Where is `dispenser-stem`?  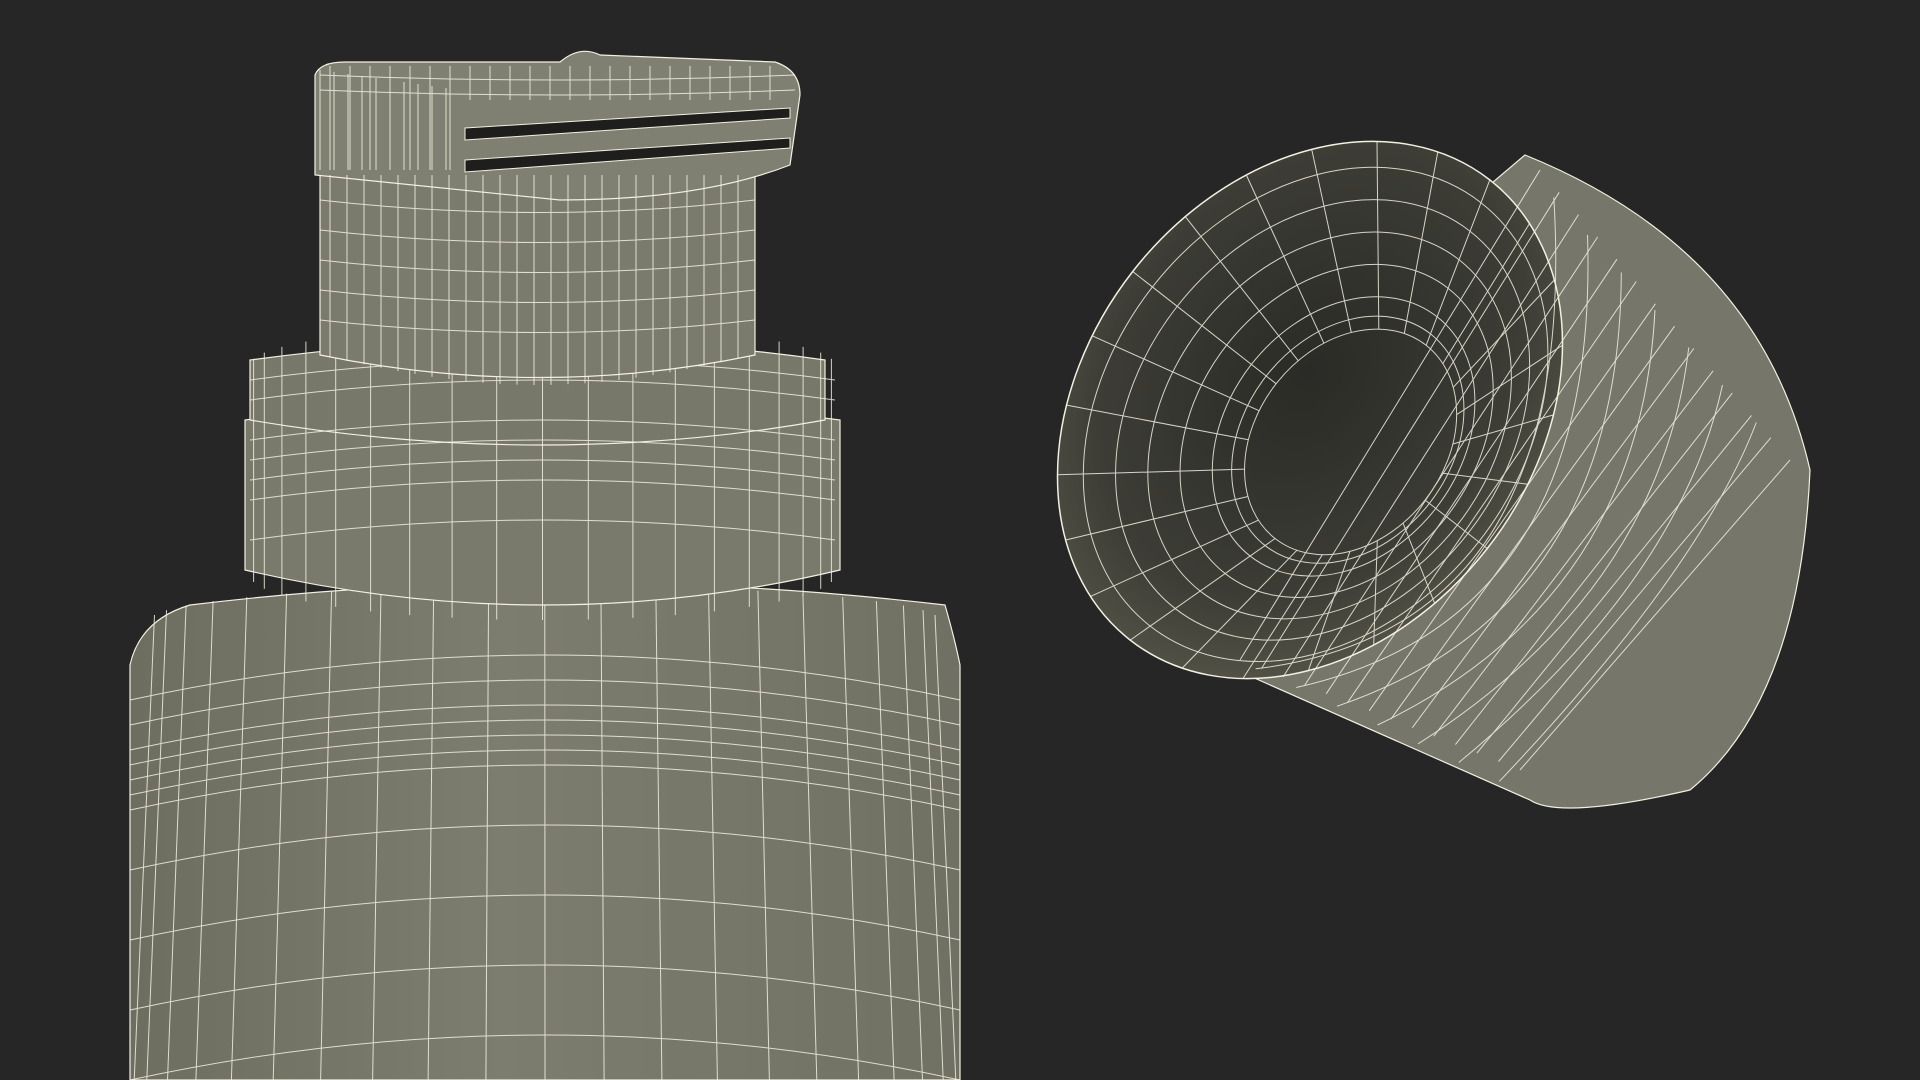 dispenser-stem is located at coordinates (537, 274).